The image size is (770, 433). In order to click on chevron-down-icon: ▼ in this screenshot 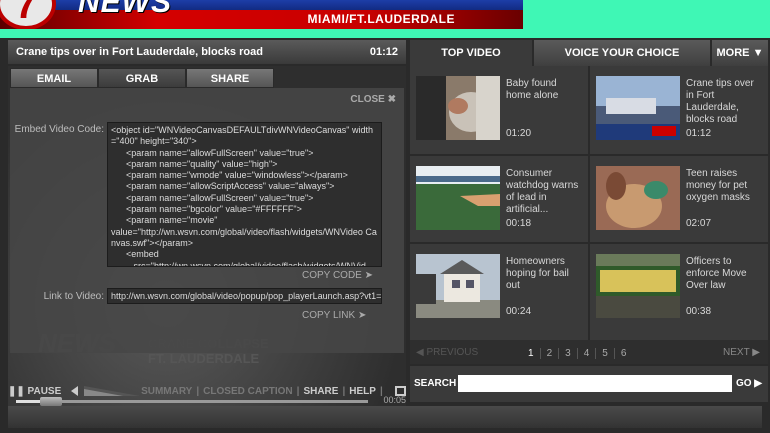, I will do `click(758, 53)`.